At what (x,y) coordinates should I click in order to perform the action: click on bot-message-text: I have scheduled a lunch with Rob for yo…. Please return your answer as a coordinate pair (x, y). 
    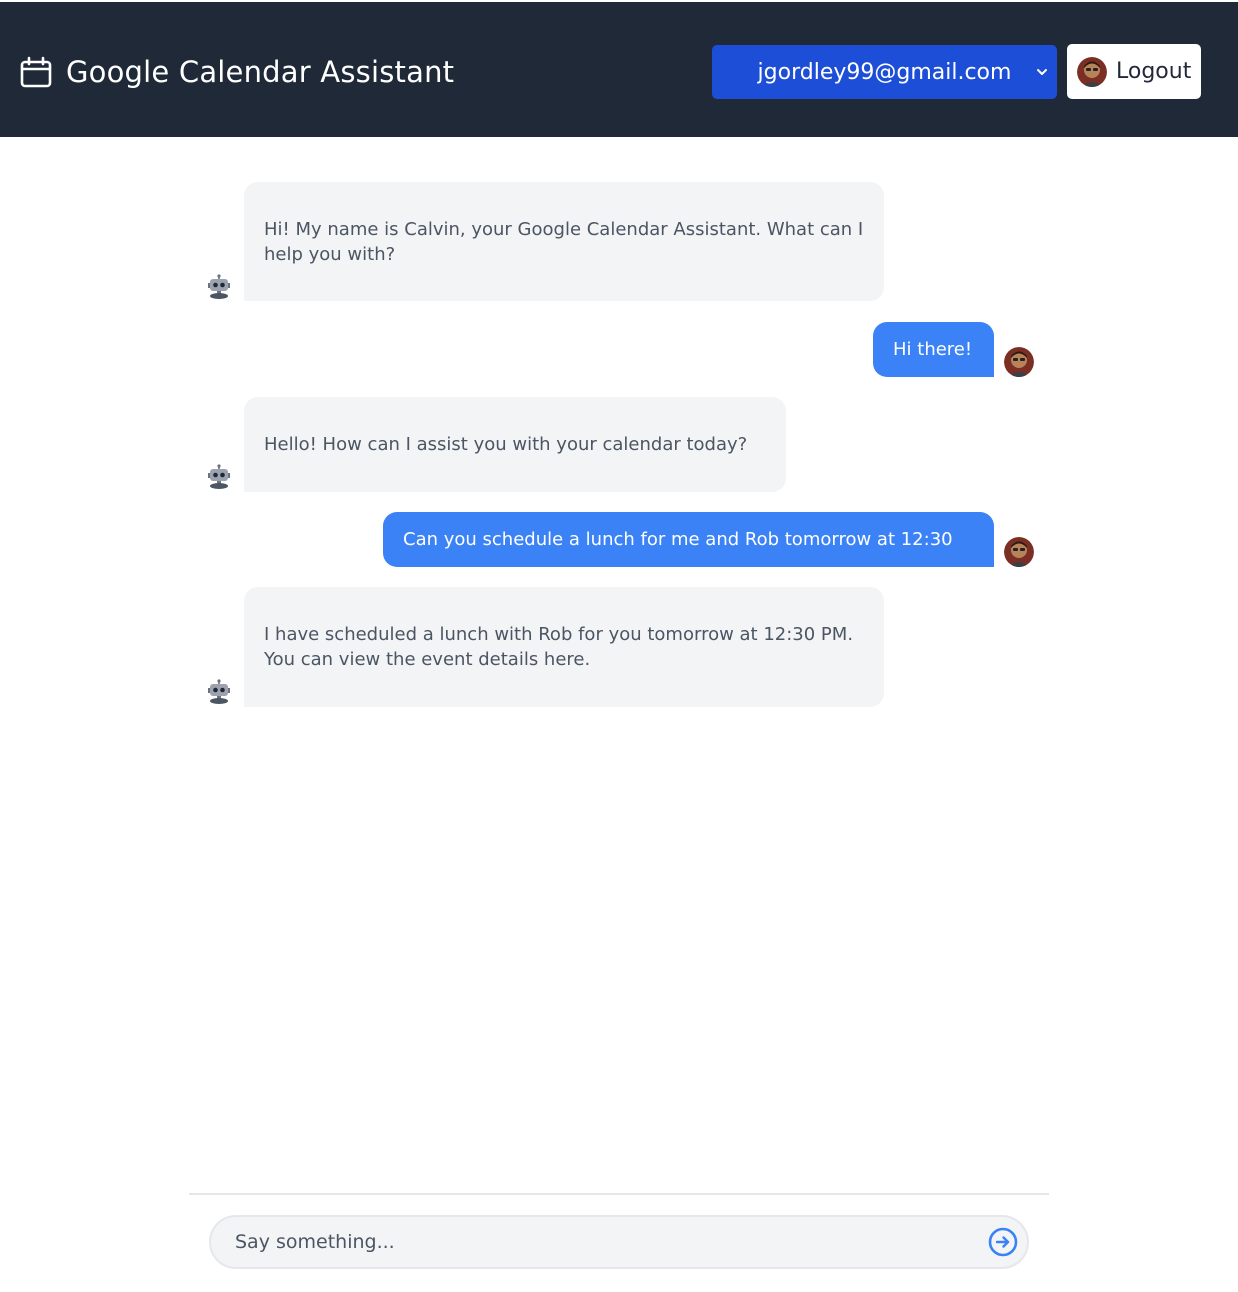
    Looking at the image, I should click on (559, 647).